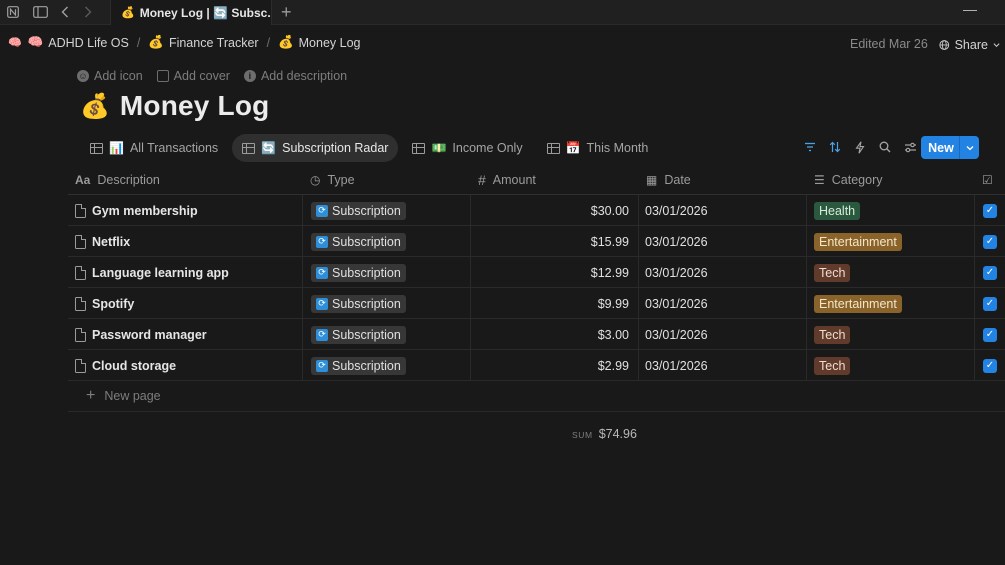  What do you see at coordinates (467, 148) in the screenshot?
I see `tab-income-only: 💵 Income Only` at bounding box center [467, 148].